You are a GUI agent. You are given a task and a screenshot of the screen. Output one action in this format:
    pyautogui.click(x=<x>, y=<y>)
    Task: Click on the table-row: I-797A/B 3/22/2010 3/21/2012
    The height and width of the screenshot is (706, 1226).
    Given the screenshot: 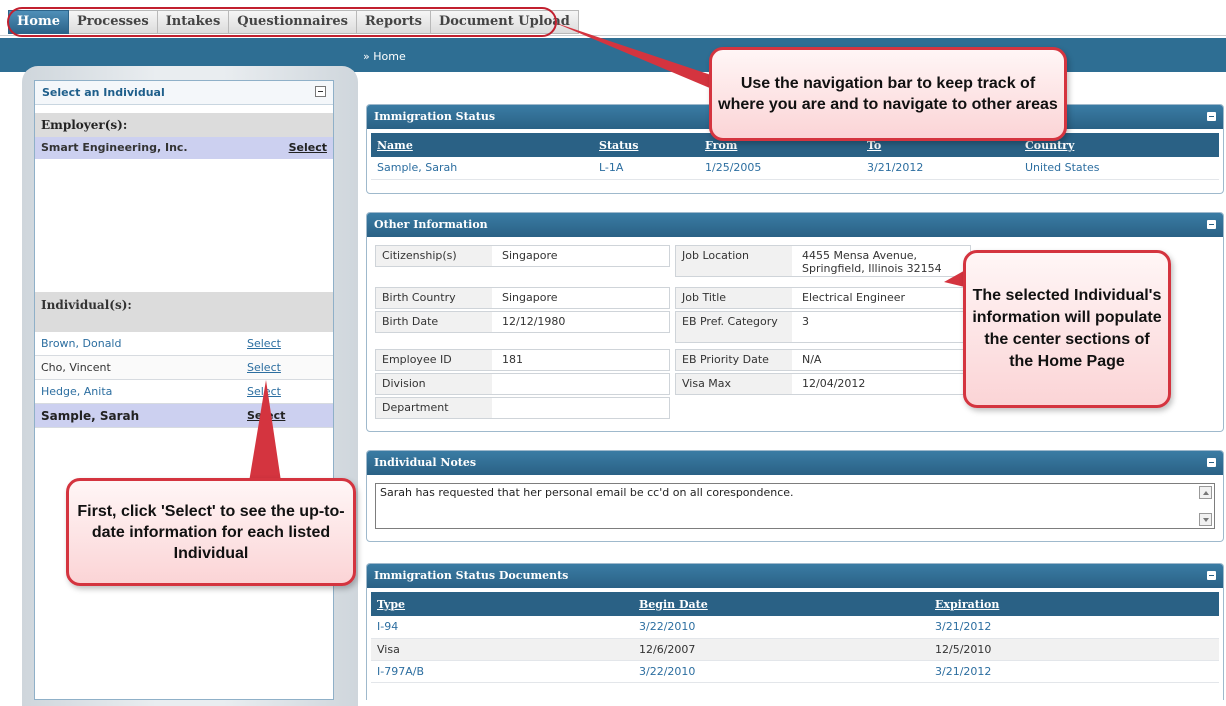 What is the action you would take?
    pyautogui.click(x=795, y=671)
    